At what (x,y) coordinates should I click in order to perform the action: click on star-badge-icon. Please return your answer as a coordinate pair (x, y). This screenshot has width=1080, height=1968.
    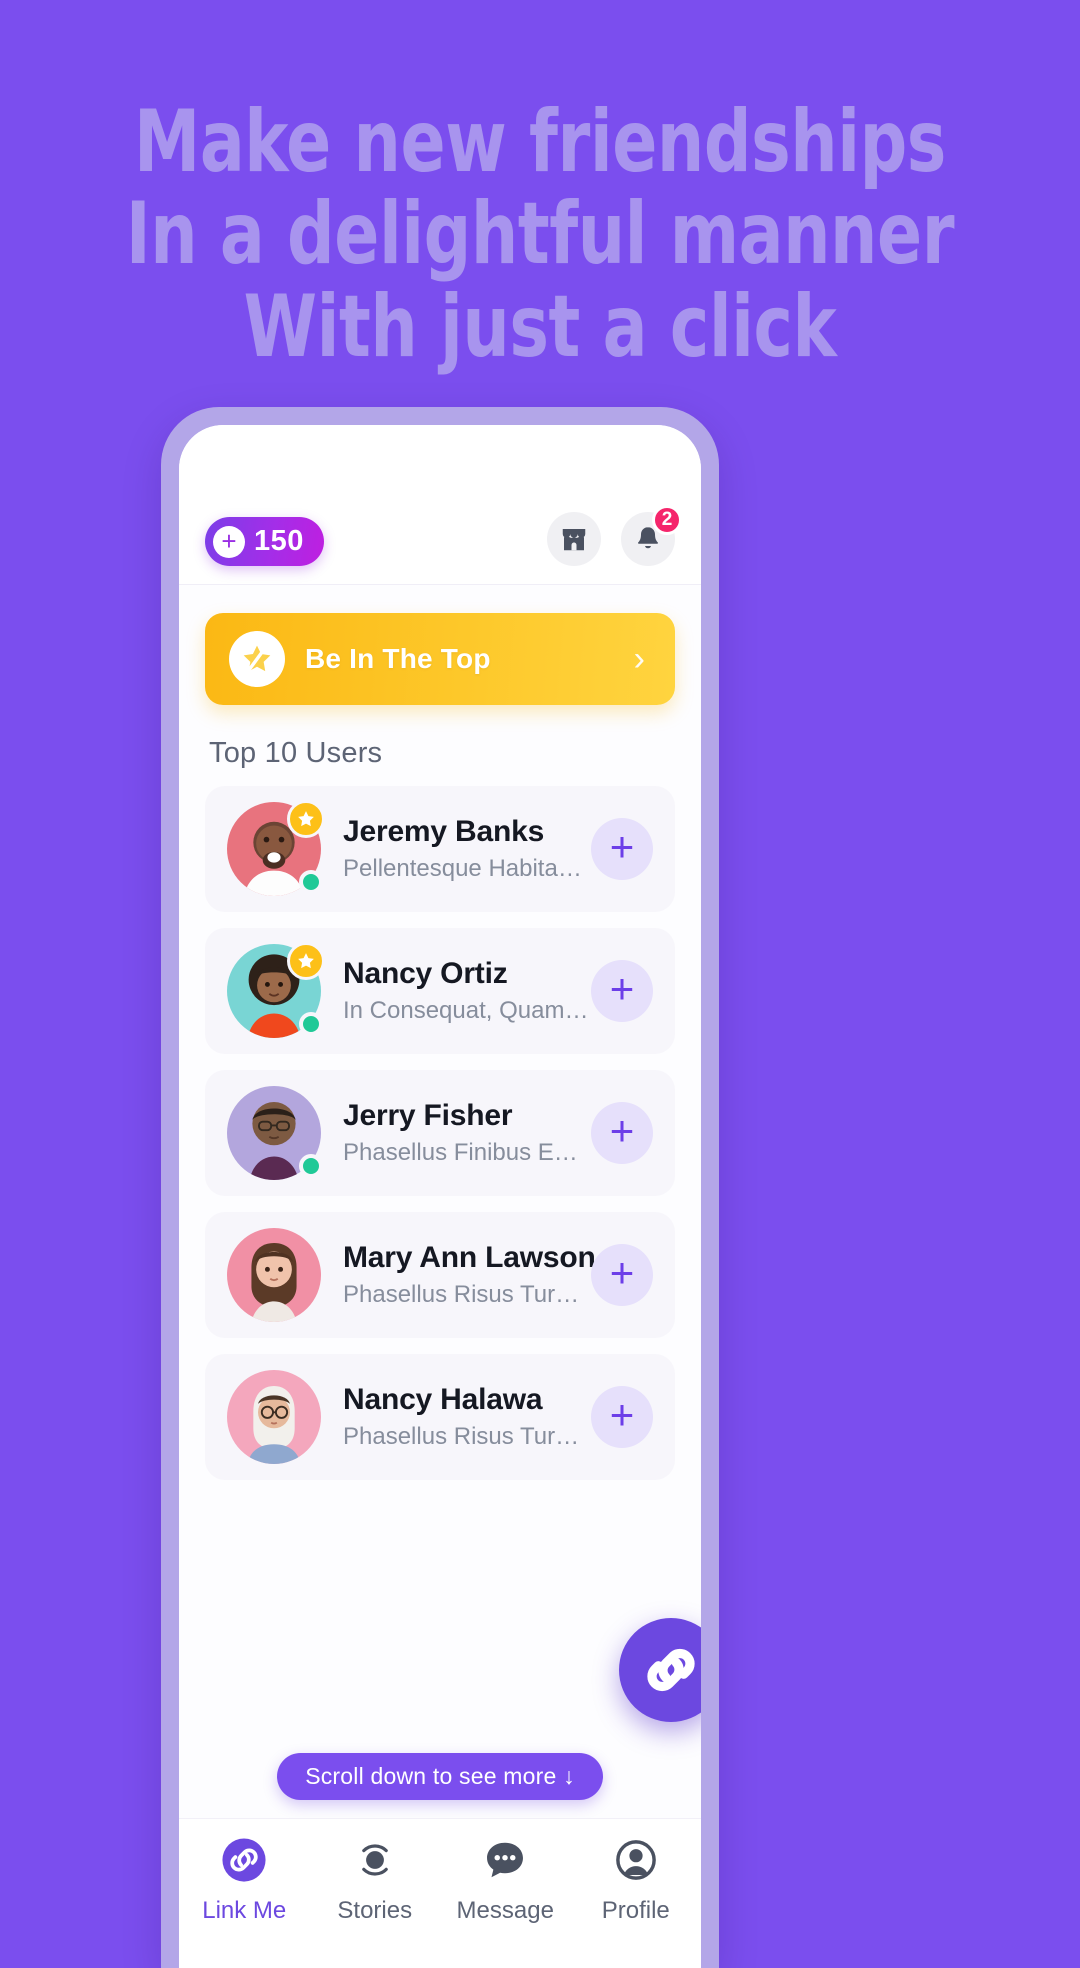
    Looking at the image, I should click on (257, 659).